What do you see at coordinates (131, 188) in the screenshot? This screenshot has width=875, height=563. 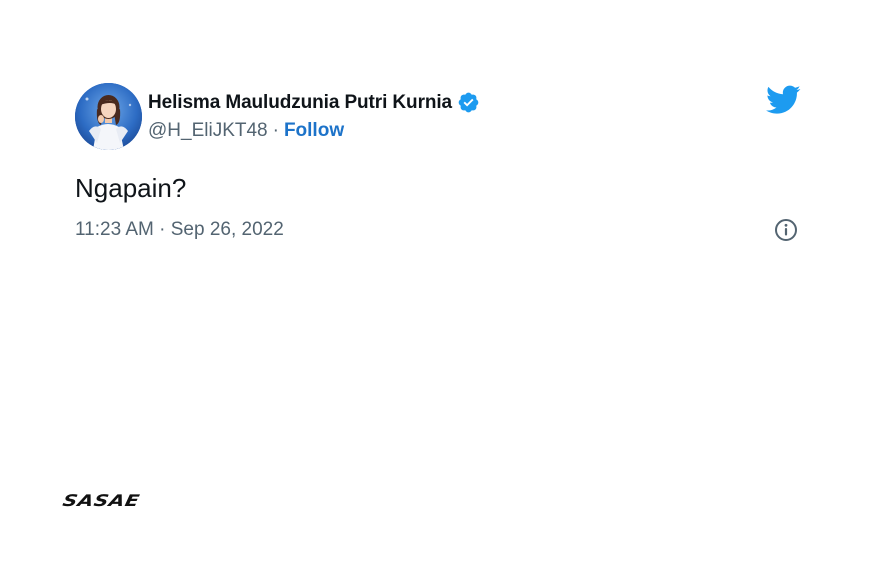 I see `tweet-text: Ngapain?` at bounding box center [131, 188].